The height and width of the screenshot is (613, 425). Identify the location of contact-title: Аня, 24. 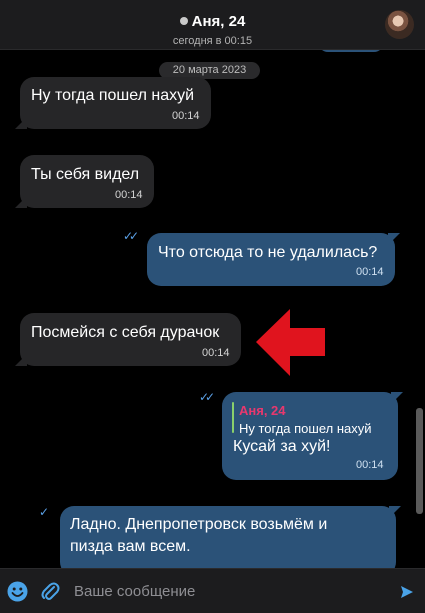
(212, 21).